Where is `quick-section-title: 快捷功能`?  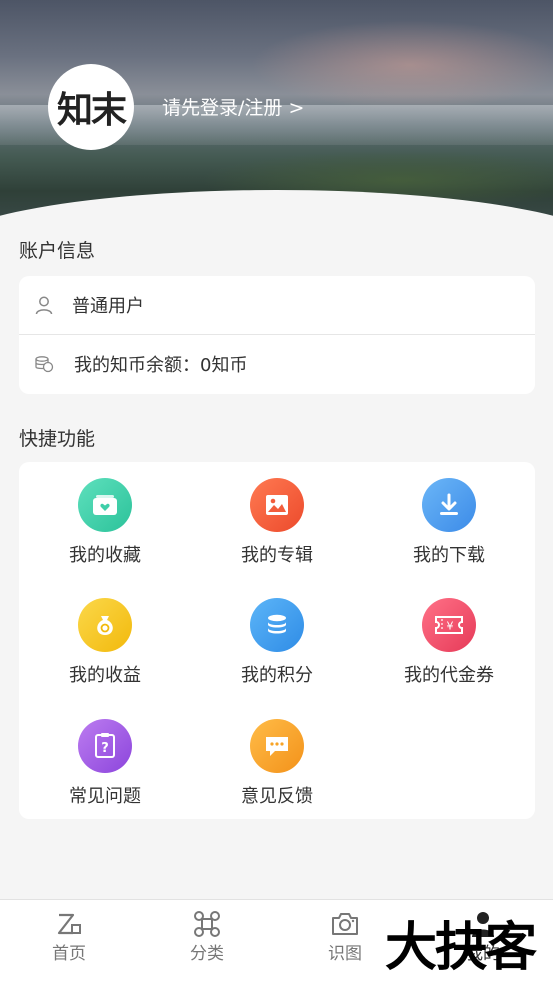
quick-section-title: 快捷功能 is located at coordinates (57, 439).